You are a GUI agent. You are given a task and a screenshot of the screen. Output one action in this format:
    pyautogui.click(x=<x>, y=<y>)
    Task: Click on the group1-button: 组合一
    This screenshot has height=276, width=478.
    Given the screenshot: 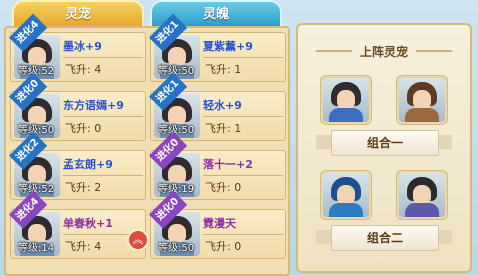 What is the action you would take?
    pyautogui.click(x=385, y=143)
    